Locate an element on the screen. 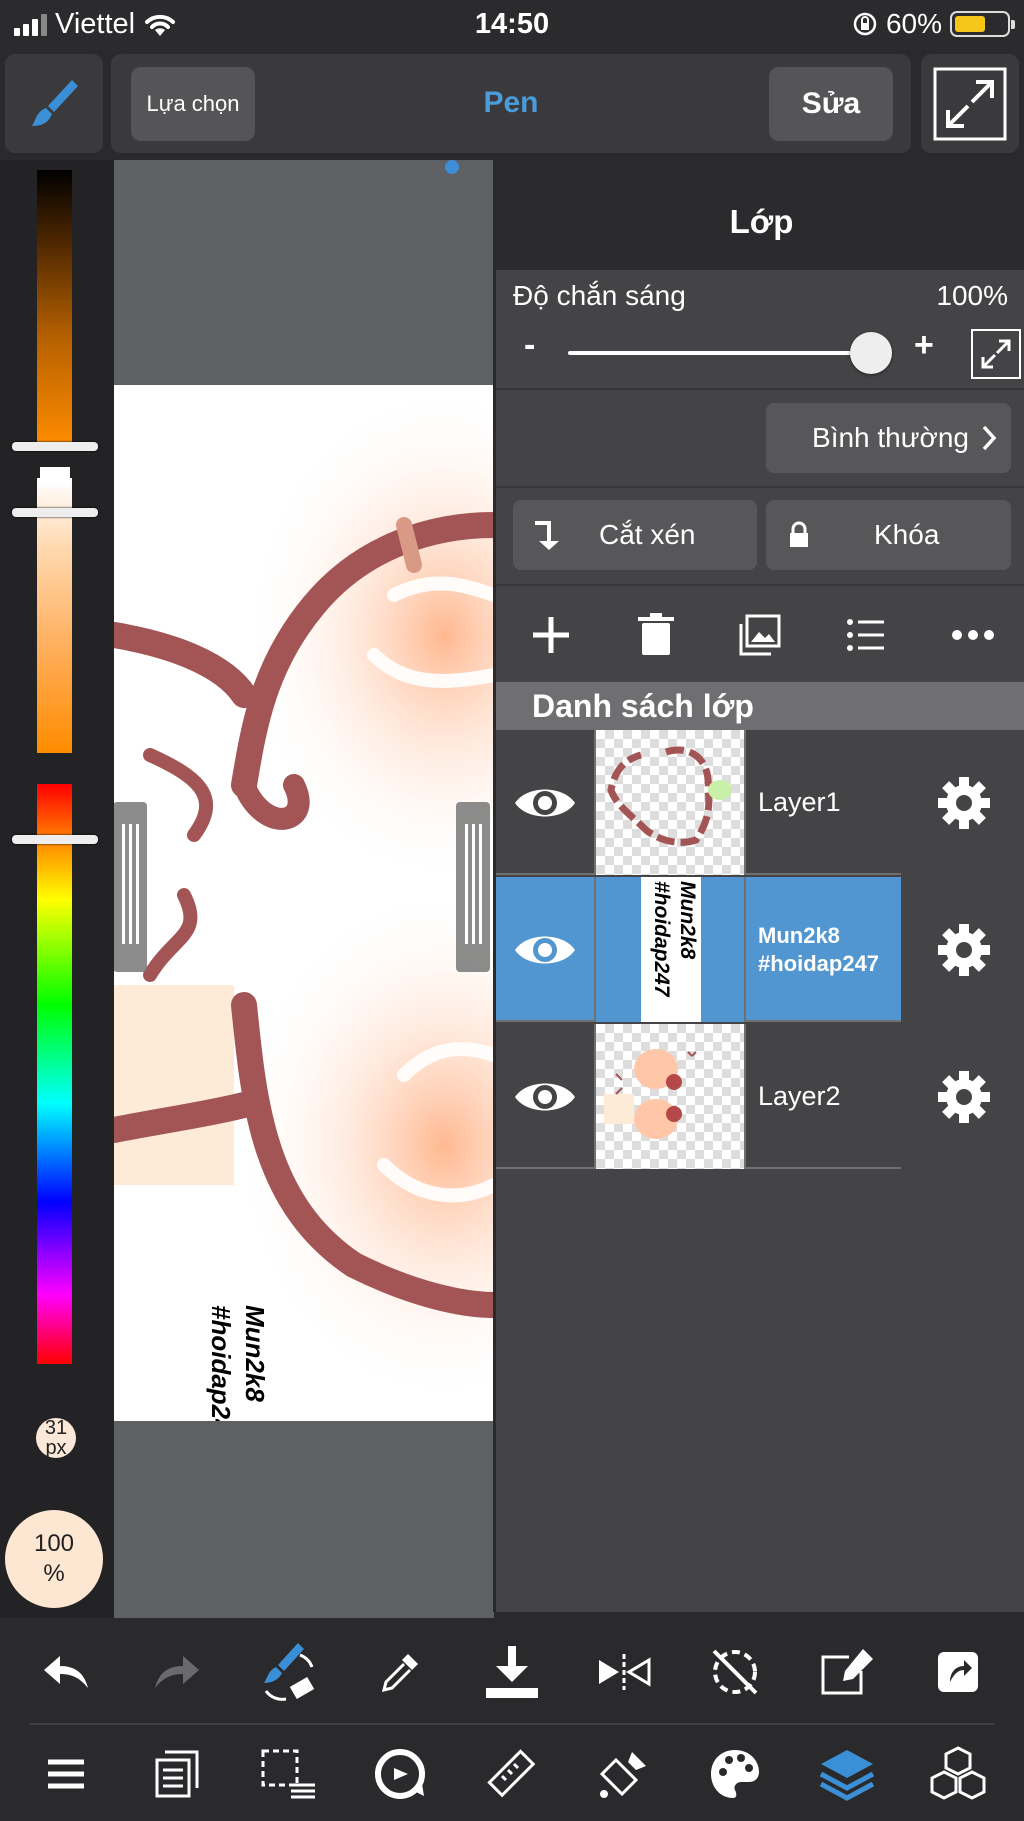 Image resolution: width=1024 pixels, height=1821 pixels. rotation-lock-icon is located at coordinates (865, 24).